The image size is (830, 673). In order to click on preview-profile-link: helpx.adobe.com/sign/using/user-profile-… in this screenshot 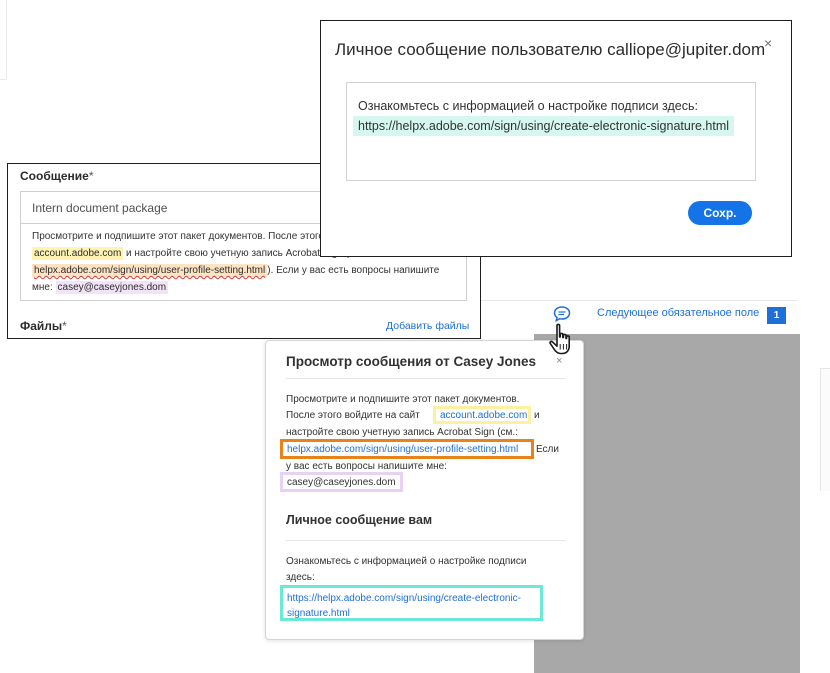, I will do `click(407, 449)`.